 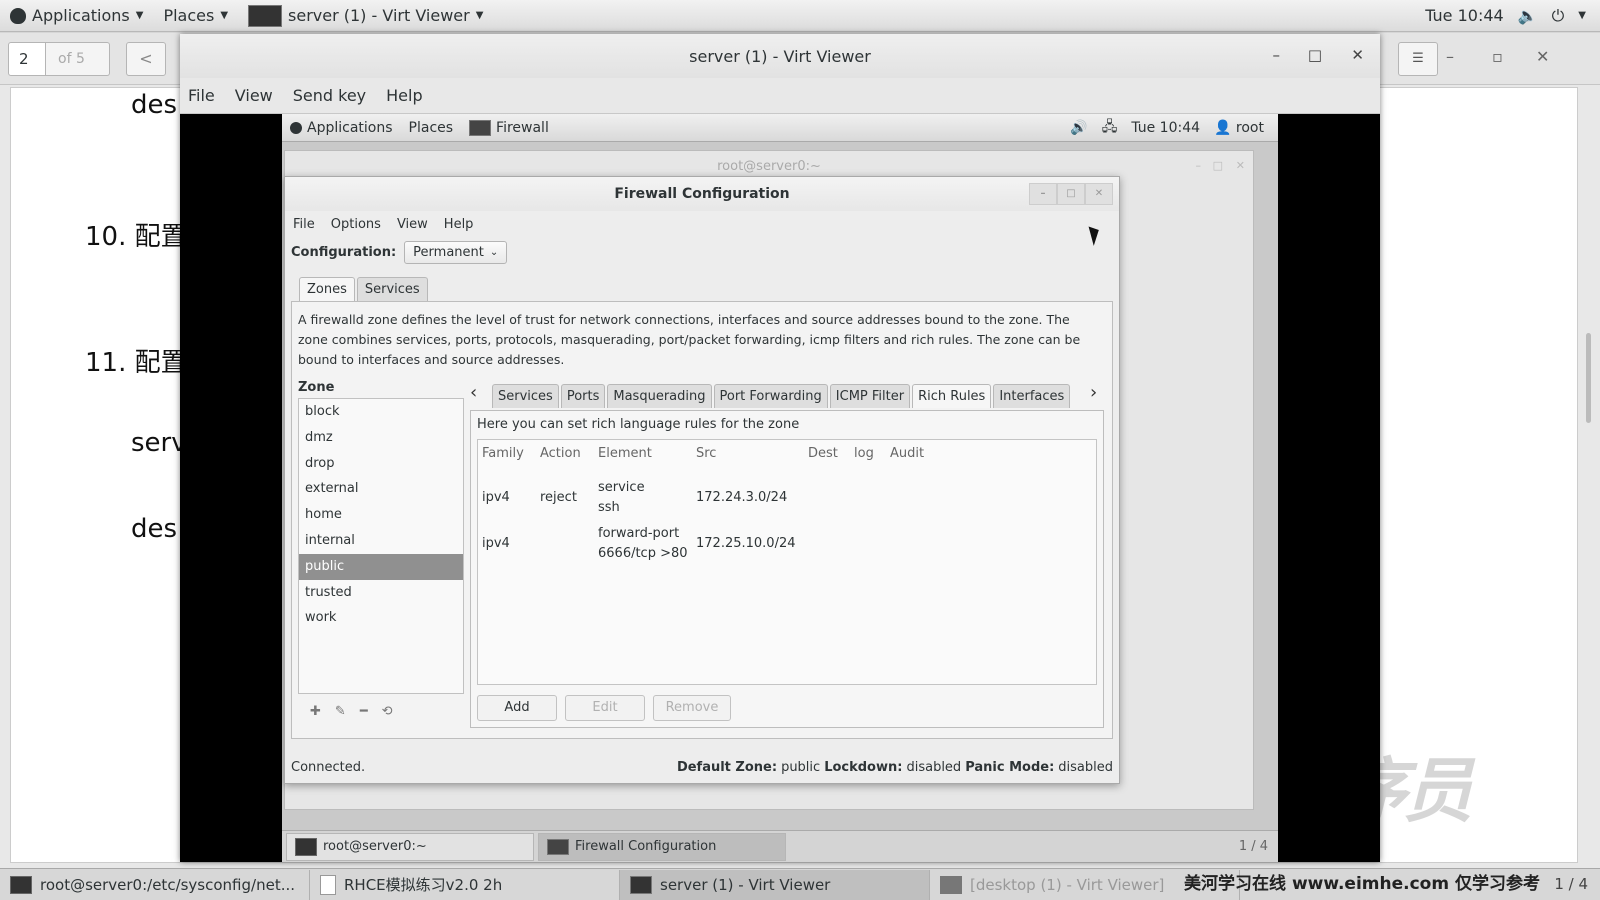 What do you see at coordinates (387, 711) in the screenshot?
I see `load-defaults-icon: ⟲` at bounding box center [387, 711].